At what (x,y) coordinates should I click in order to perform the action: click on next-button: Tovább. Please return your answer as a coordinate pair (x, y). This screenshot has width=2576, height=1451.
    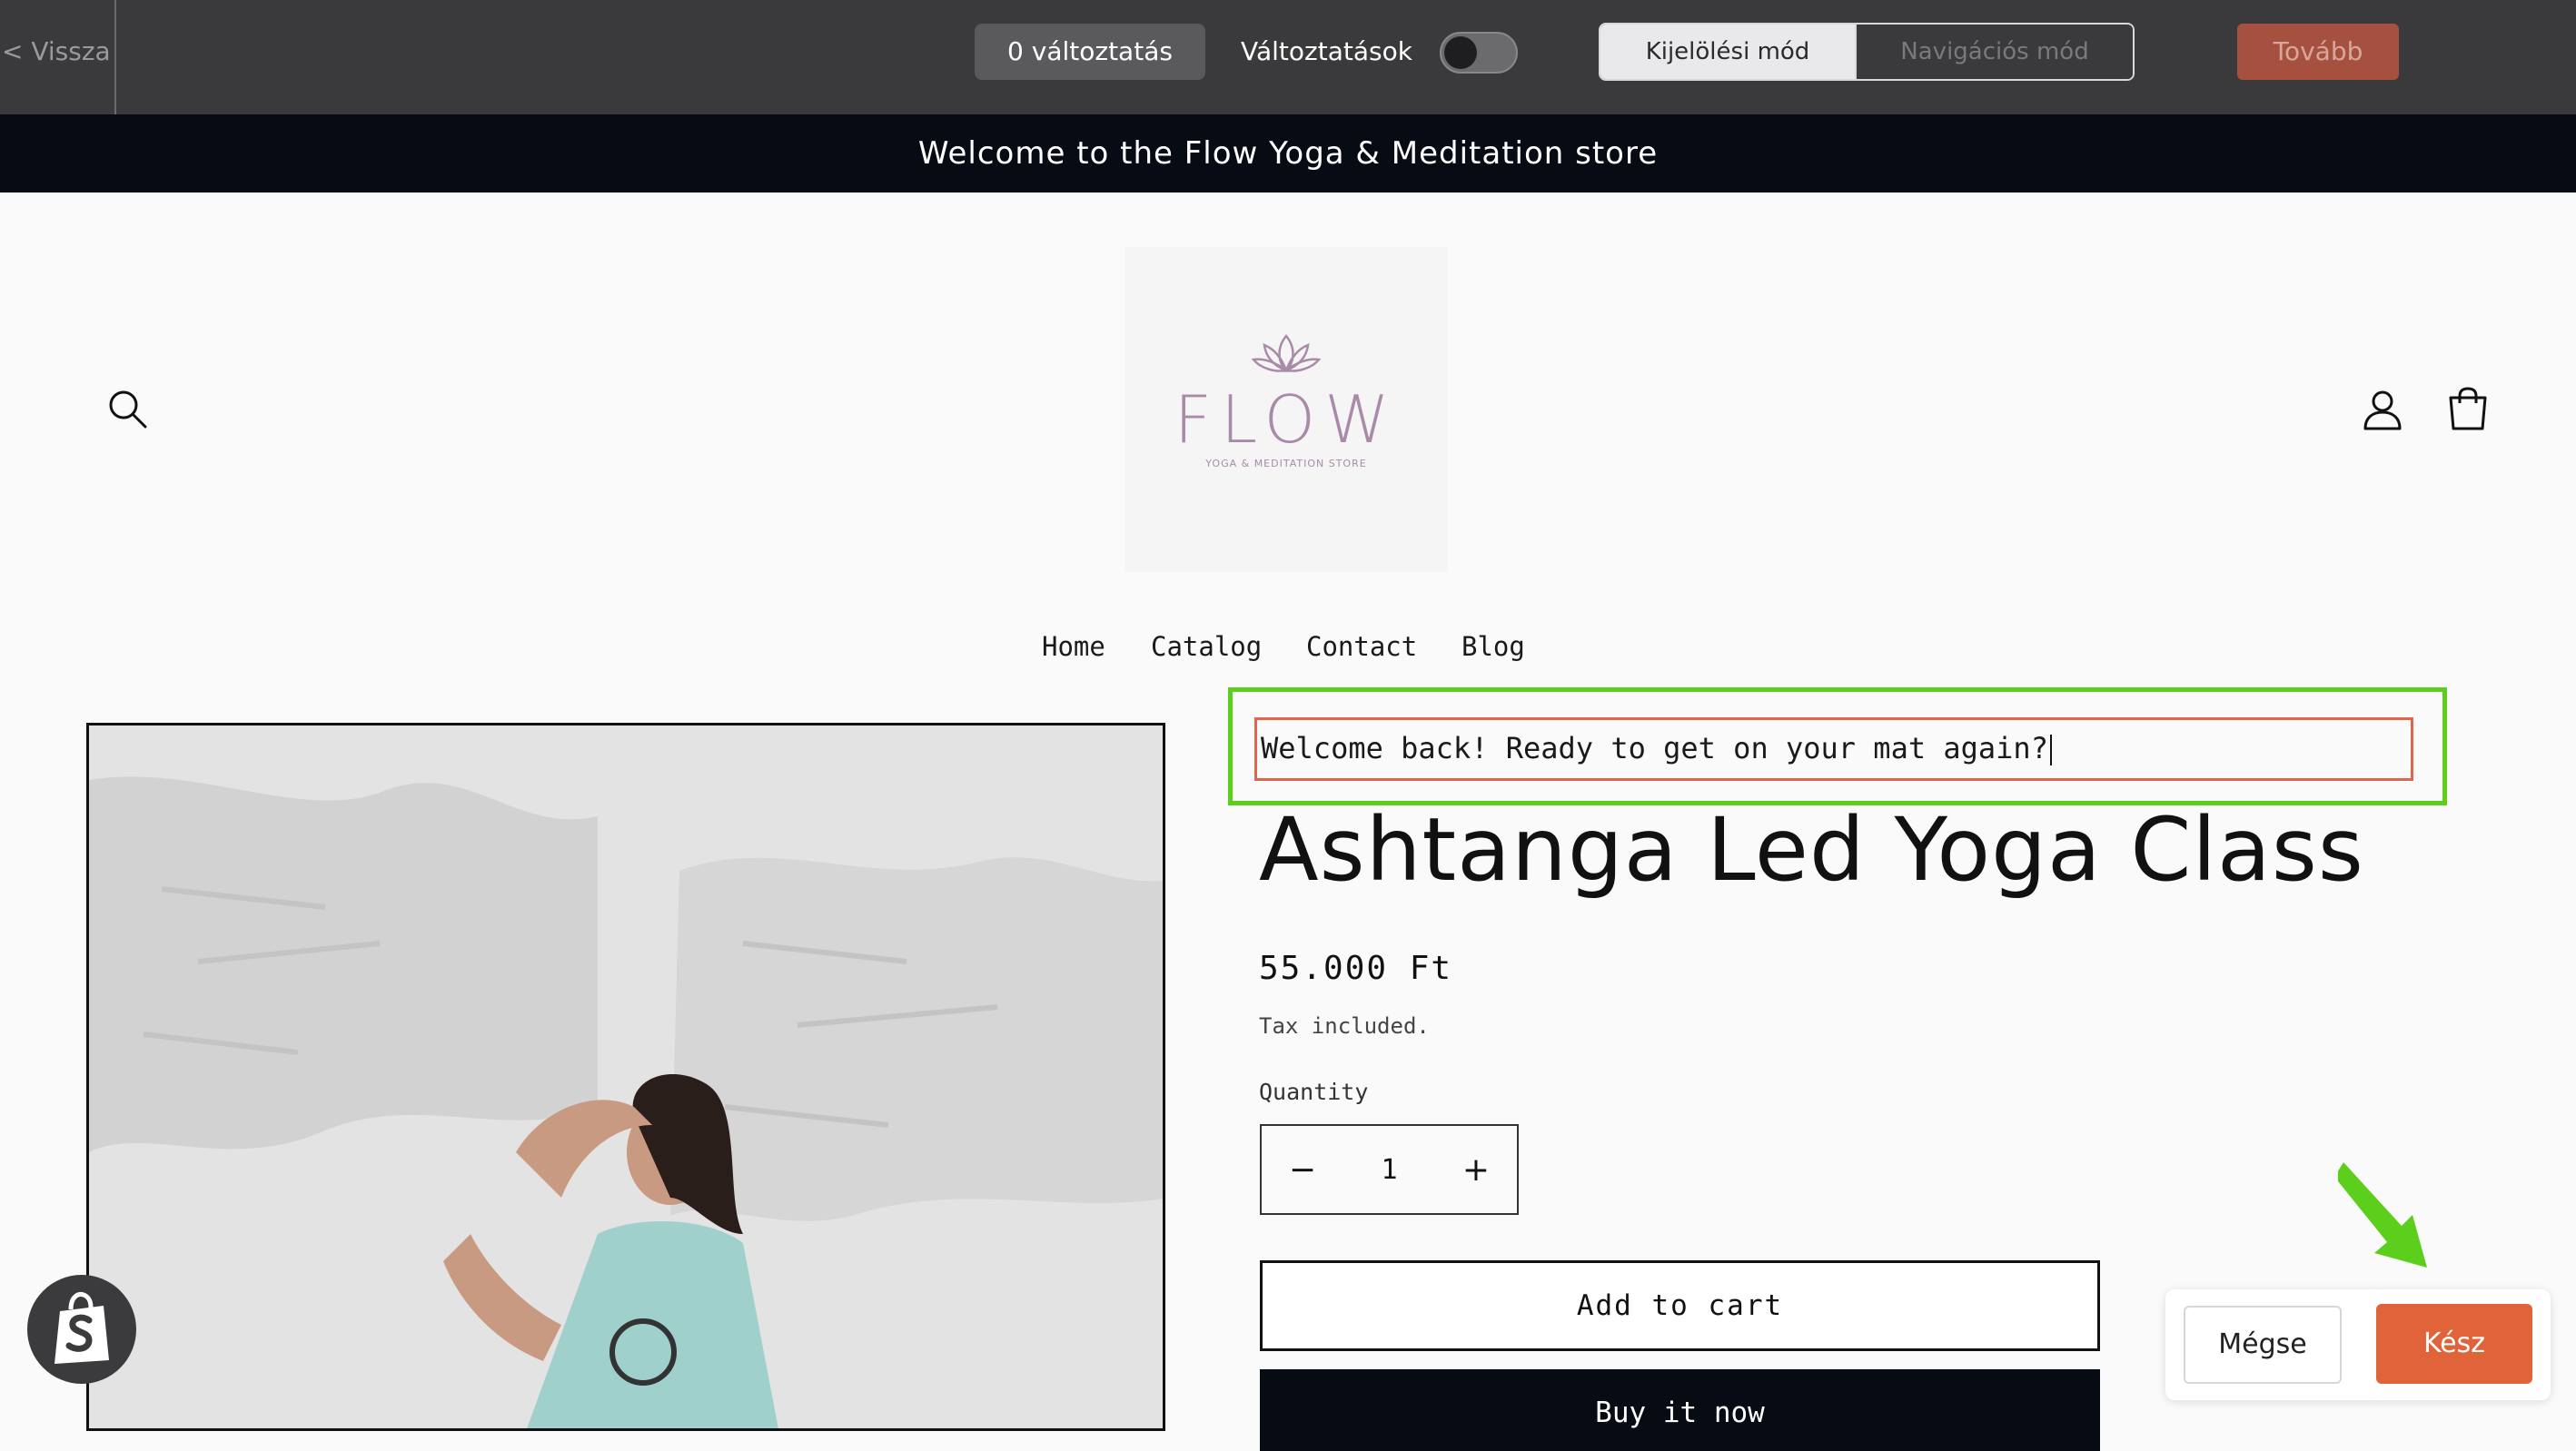
    Looking at the image, I should click on (2318, 52).